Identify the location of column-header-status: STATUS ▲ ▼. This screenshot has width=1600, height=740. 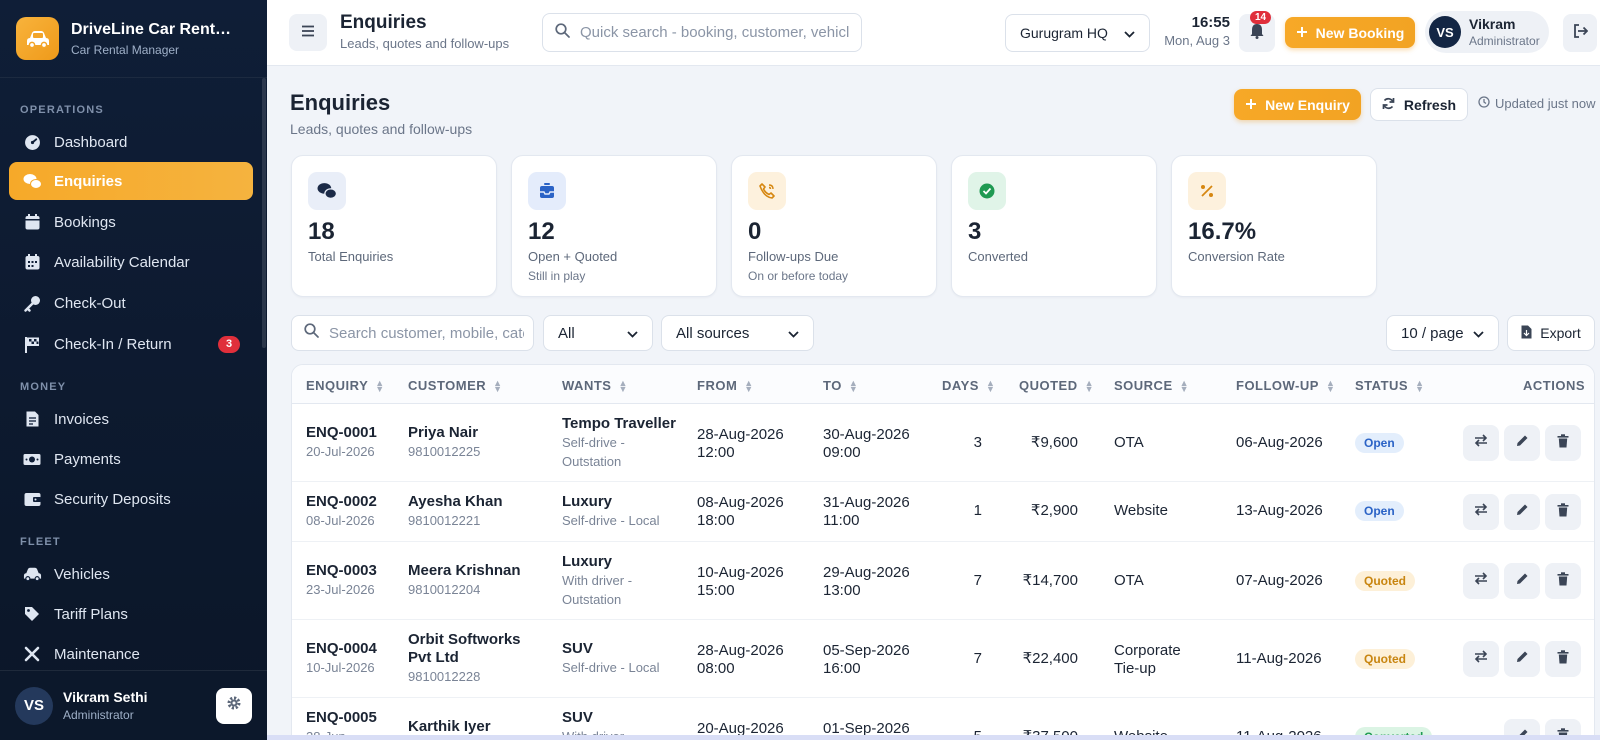
(1390, 385).